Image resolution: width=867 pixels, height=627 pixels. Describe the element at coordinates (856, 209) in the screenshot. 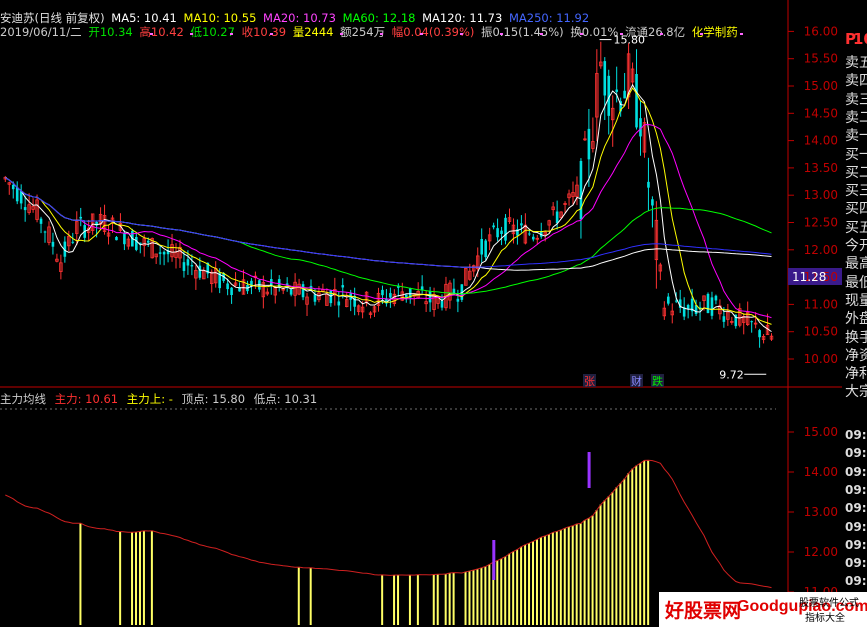

I see `side-row-label: 买四` at that location.